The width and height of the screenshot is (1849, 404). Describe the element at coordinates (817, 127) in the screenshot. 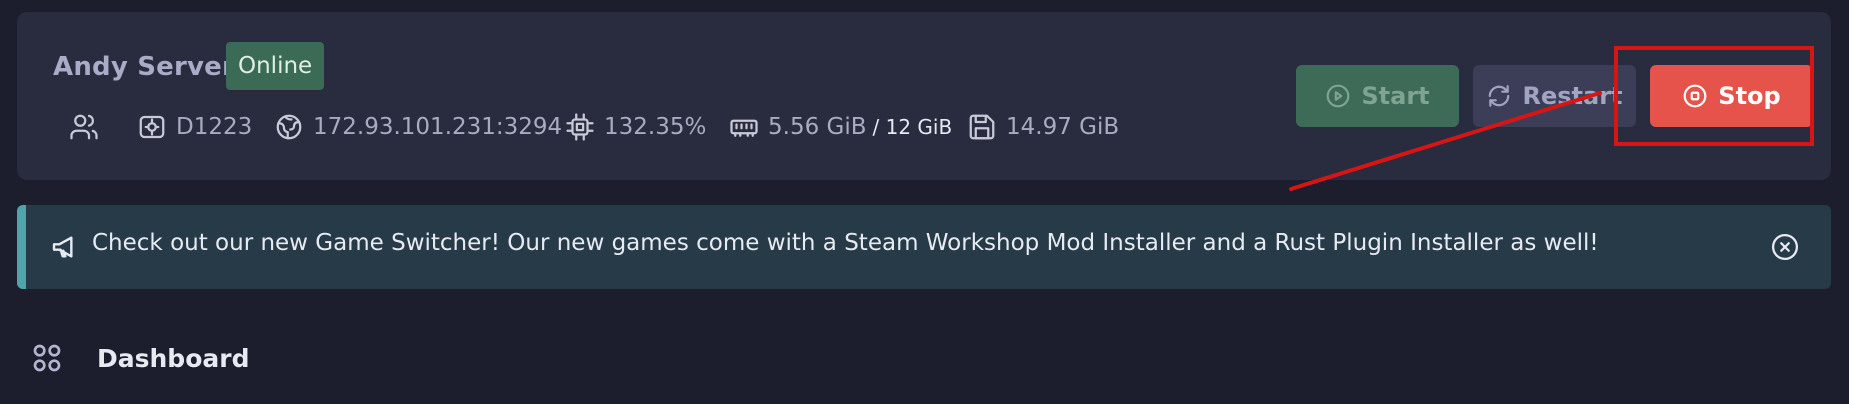

I see `memory-used: 5.56 GiB` at that location.